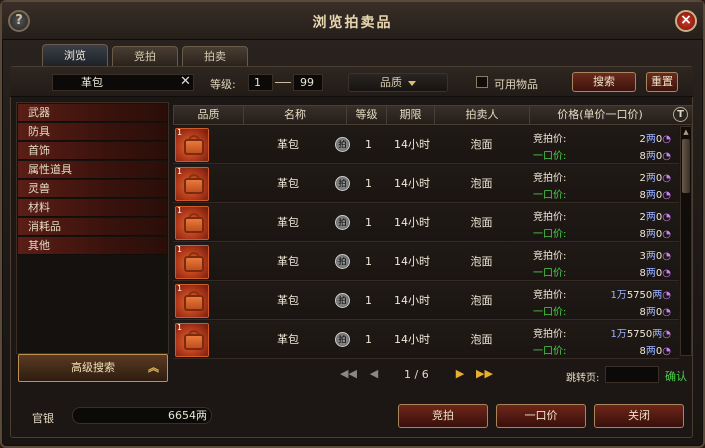  What do you see at coordinates (443, 416) in the screenshot?
I see `bid-button: 竞拍` at bounding box center [443, 416].